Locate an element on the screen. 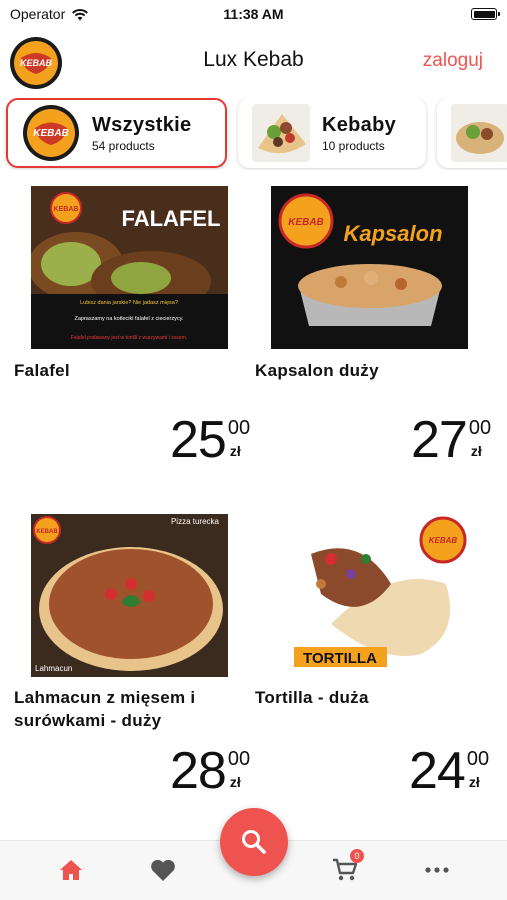 This screenshot has height=900, width=507. search-button is located at coordinates (254, 842).